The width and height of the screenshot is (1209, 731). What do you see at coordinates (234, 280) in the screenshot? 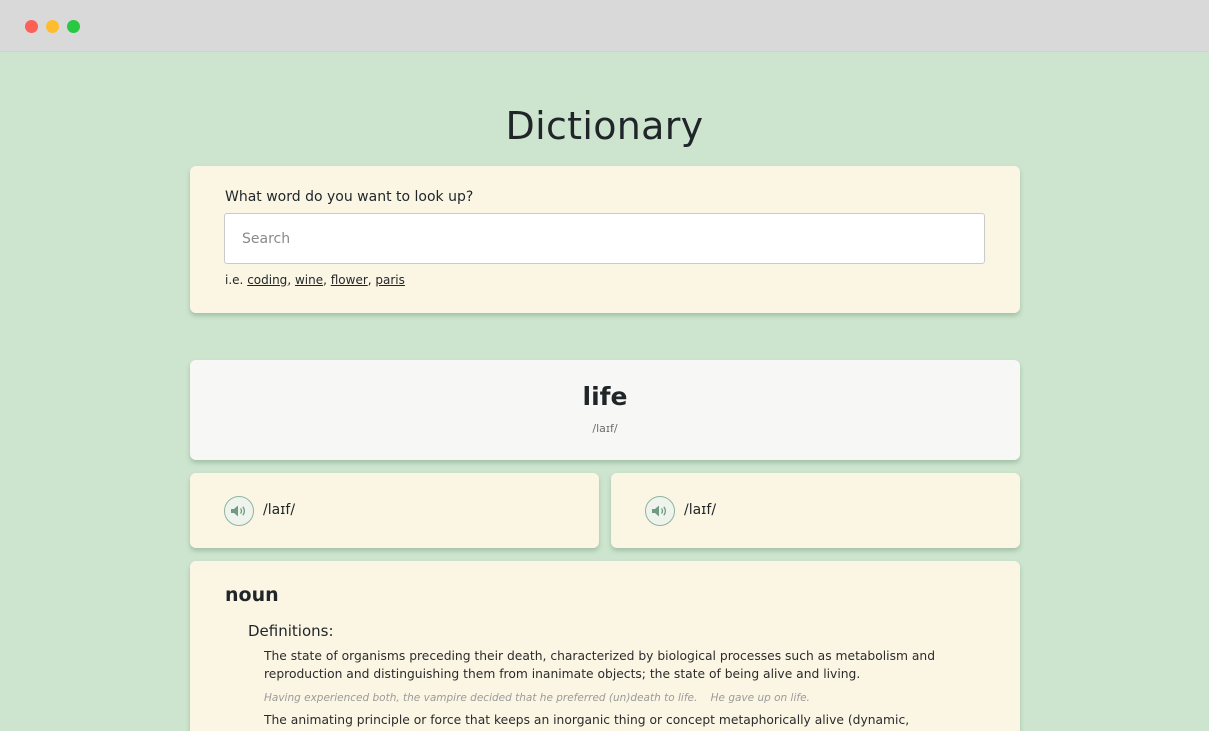
I see `examples-prefix: i.e.` at bounding box center [234, 280].